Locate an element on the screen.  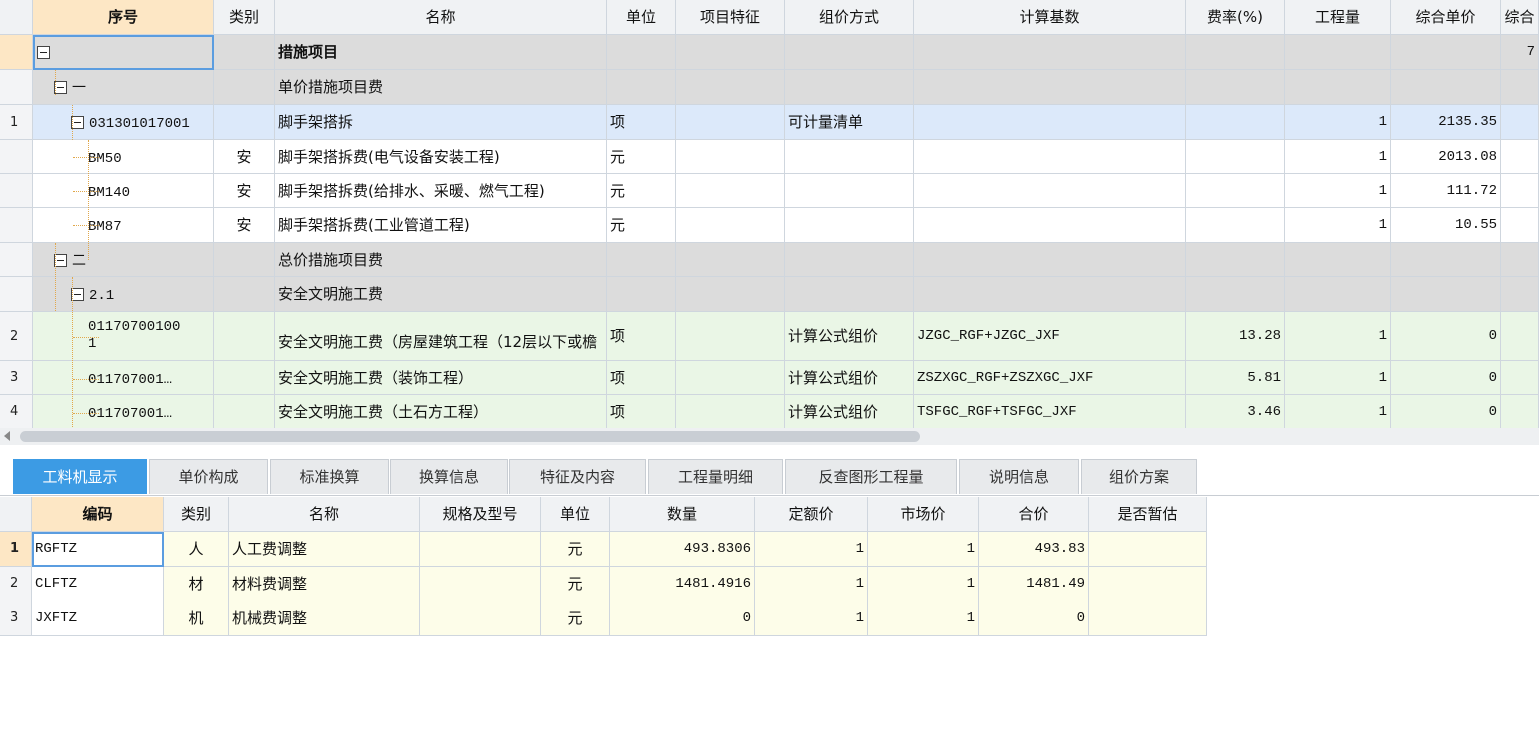
table-row: BM87 安脚手架搭拆费(工业管道工程) 元 1 10.55 is located at coordinates (769, 225).